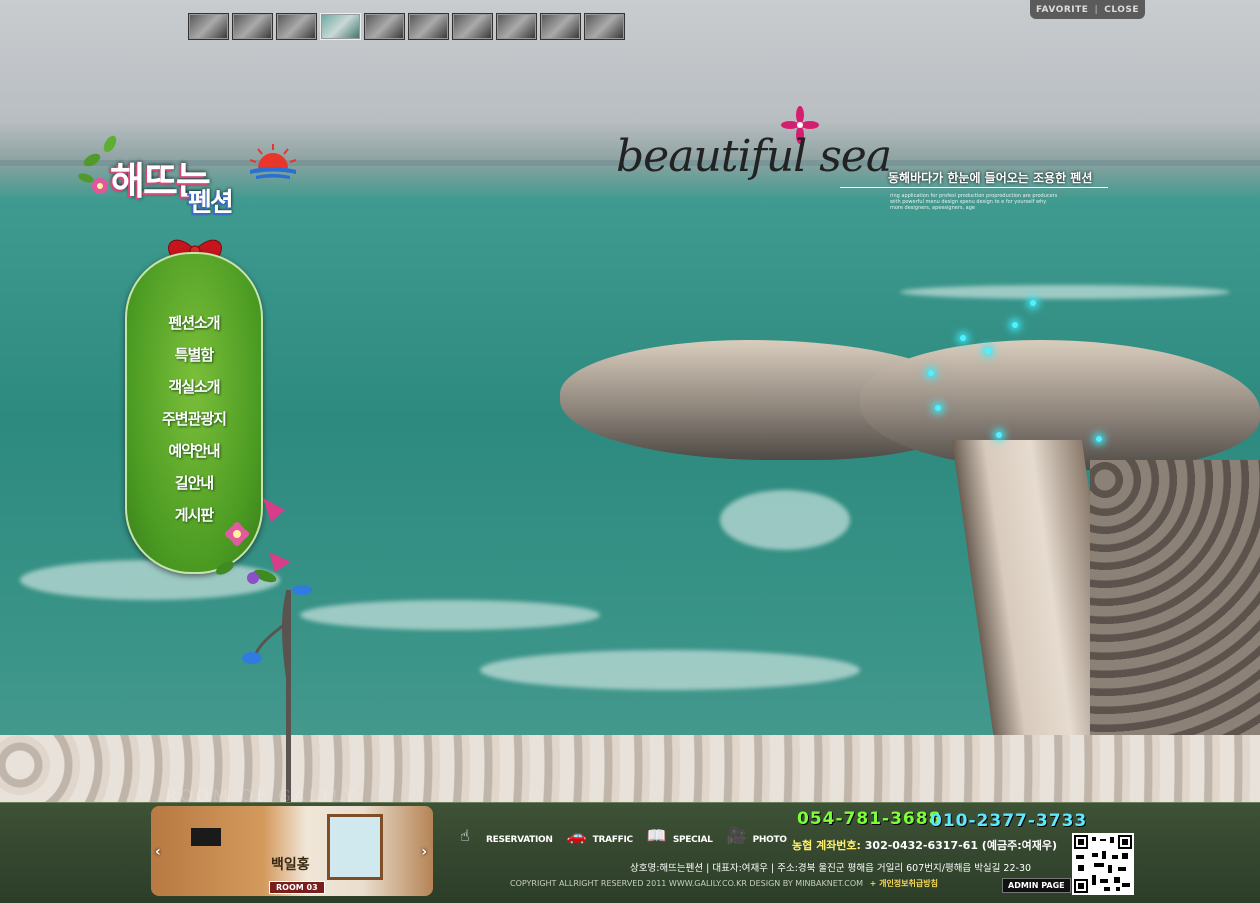 The width and height of the screenshot is (1260, 903). Describe the element at coordinates (297, 887) in the screenshot. I see `room-tag: ROOM 03` at that location.